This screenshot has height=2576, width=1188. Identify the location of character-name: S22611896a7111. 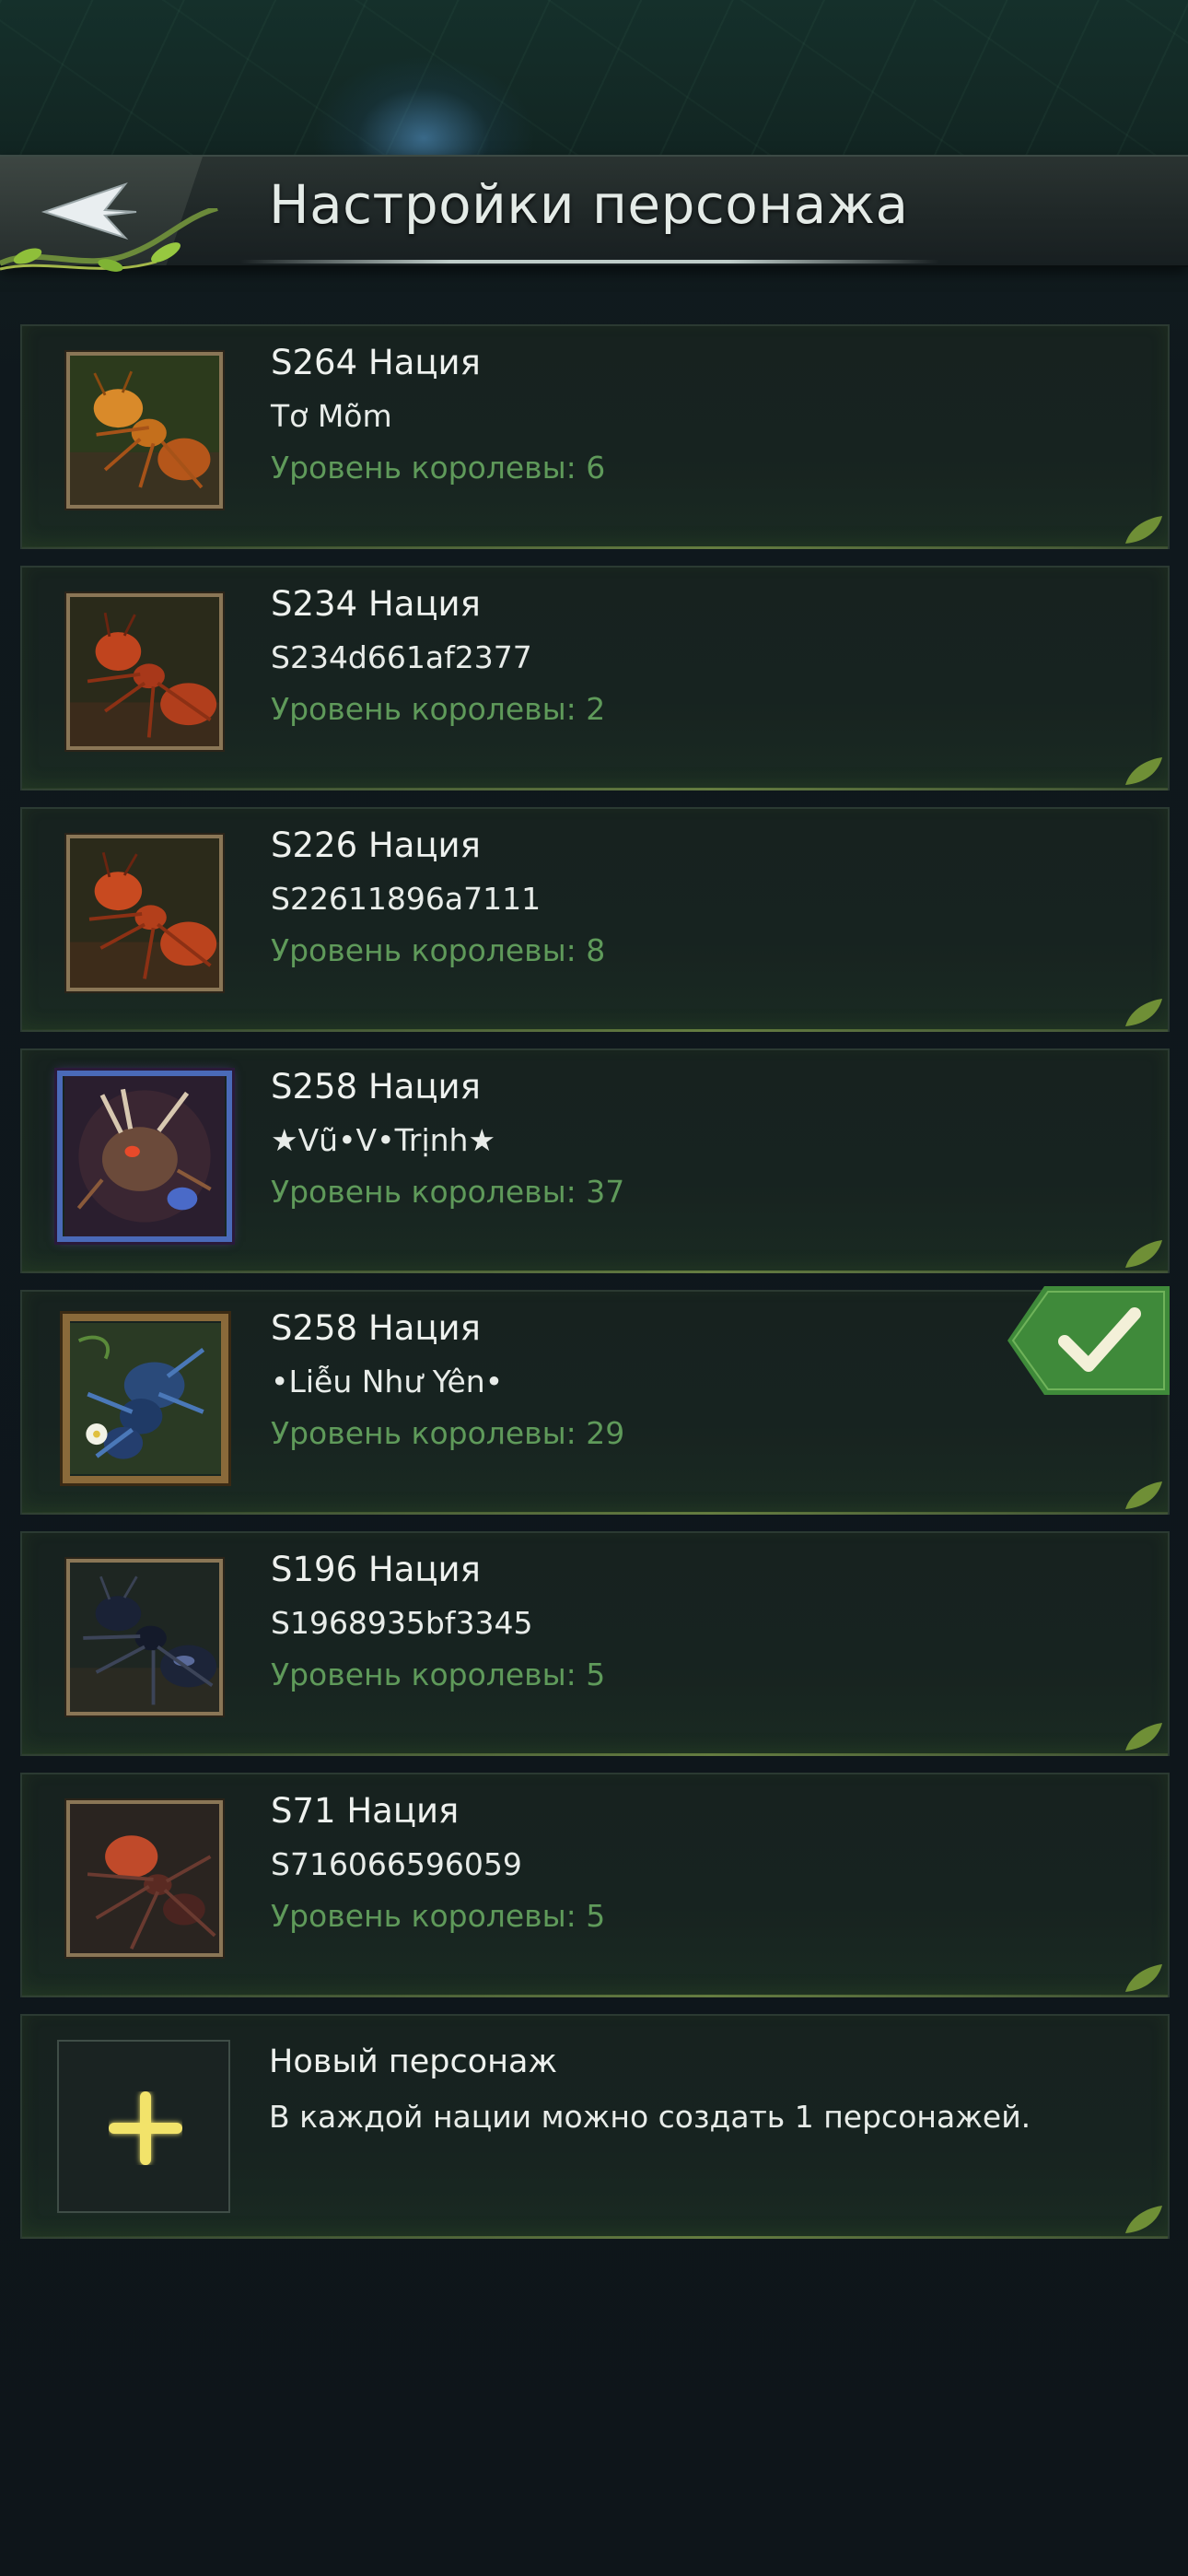
(406, 899).